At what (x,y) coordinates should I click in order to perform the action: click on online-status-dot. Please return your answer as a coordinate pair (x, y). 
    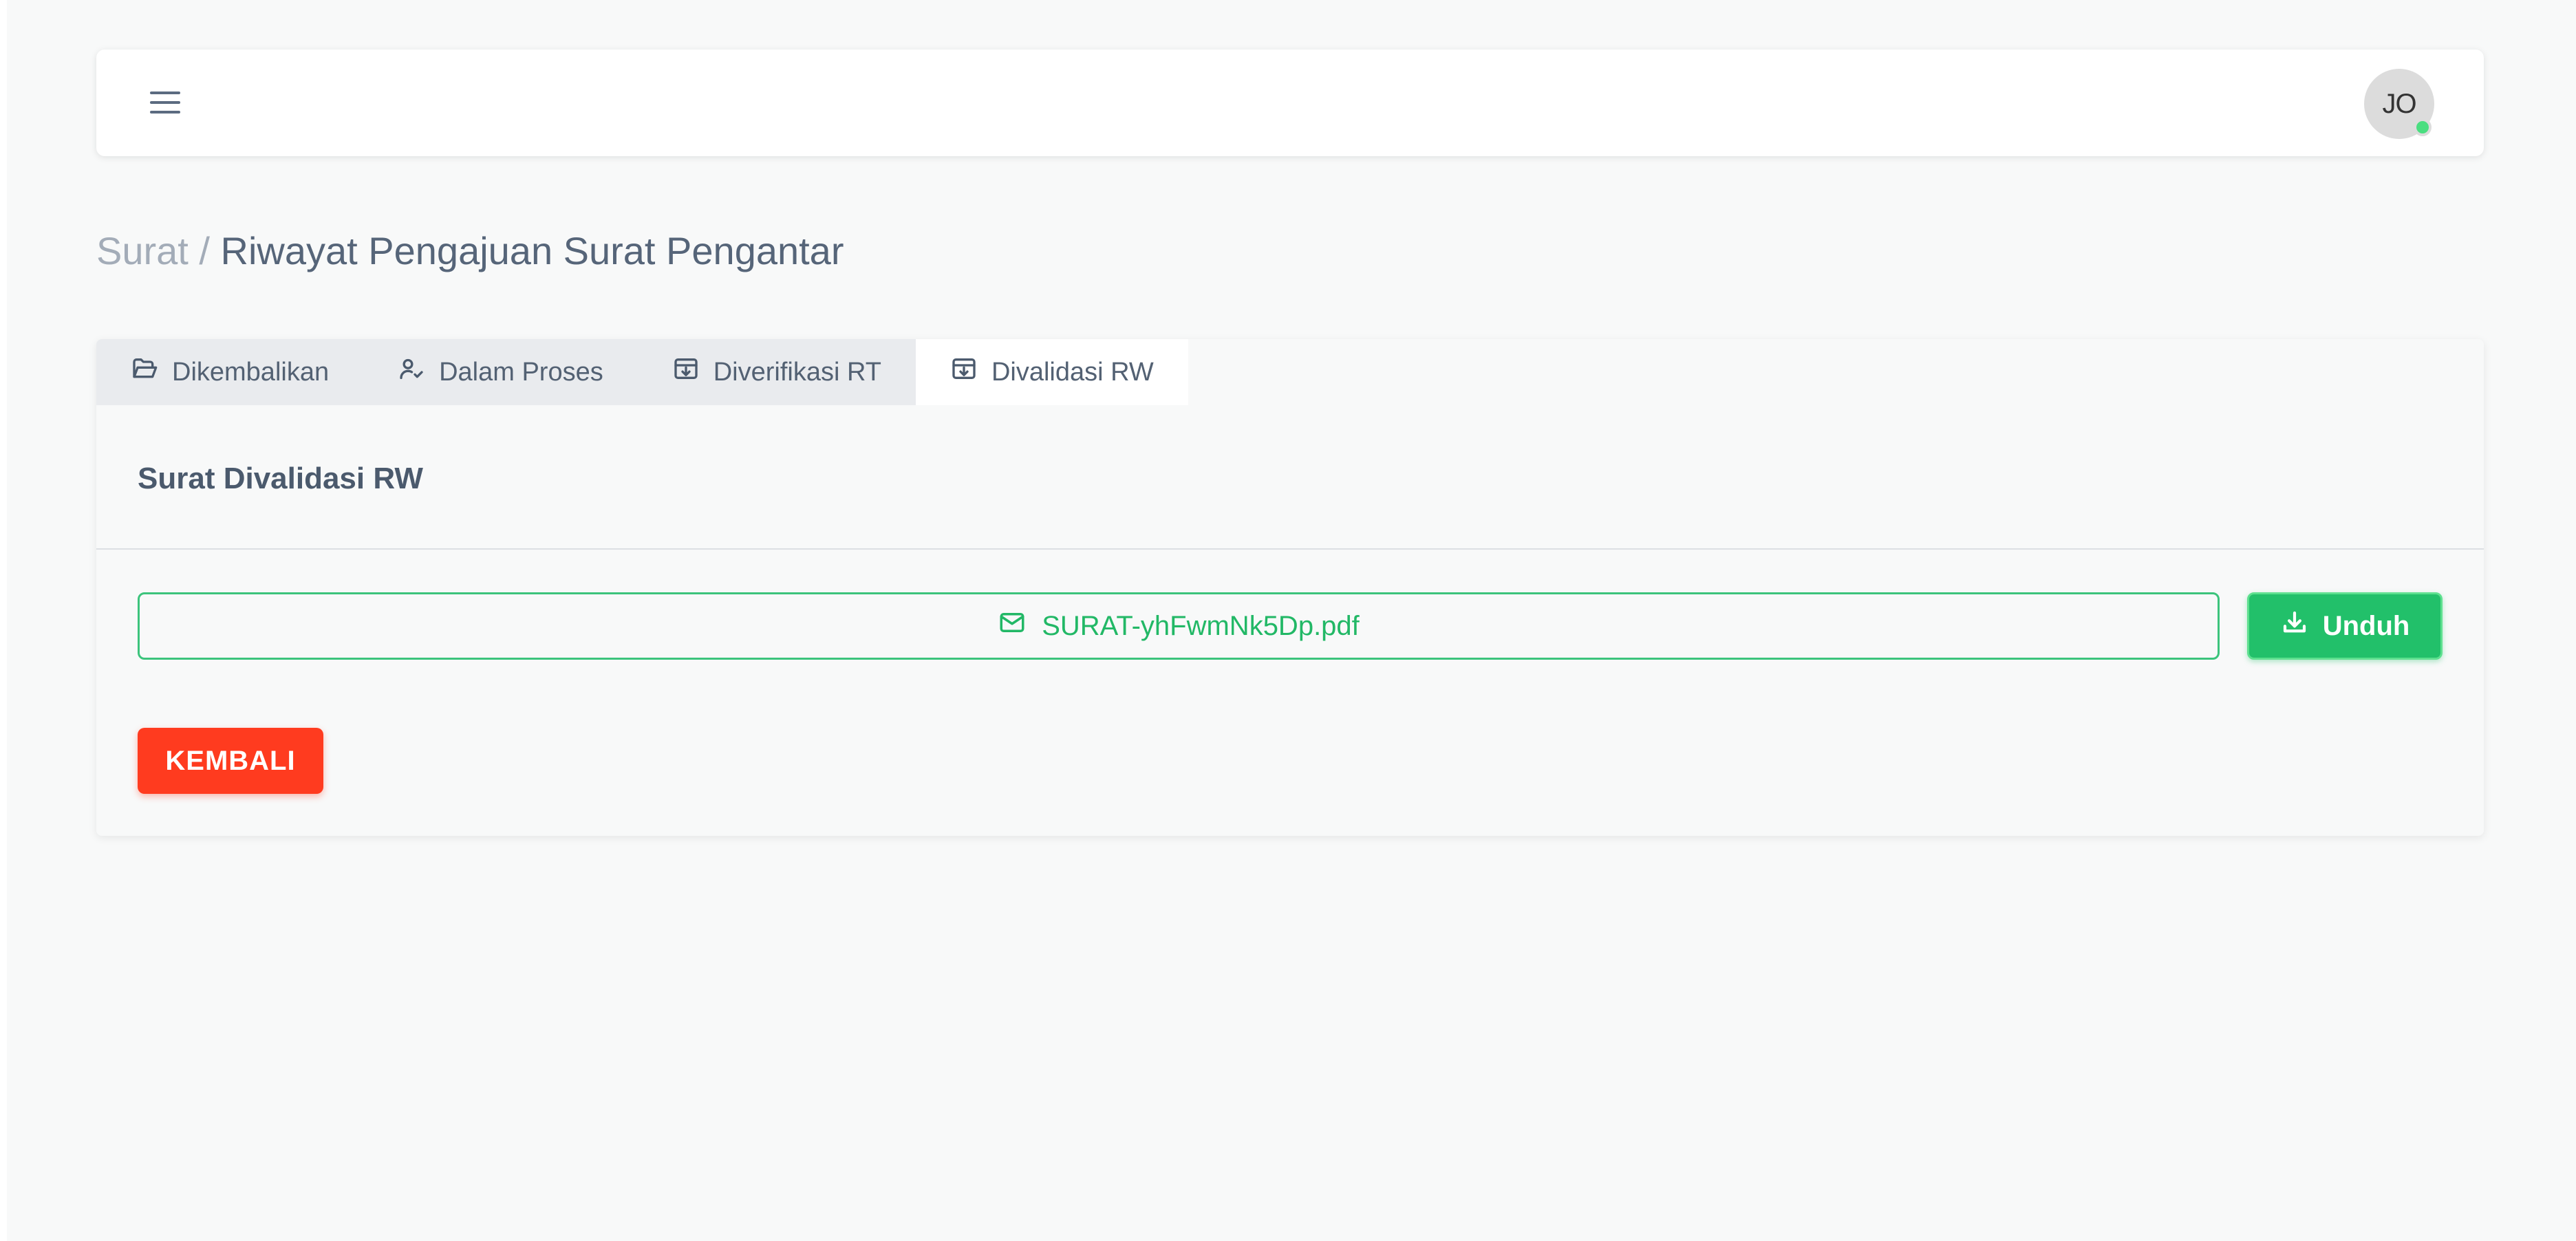
    Looking at the image, I should click on (2423, 127).